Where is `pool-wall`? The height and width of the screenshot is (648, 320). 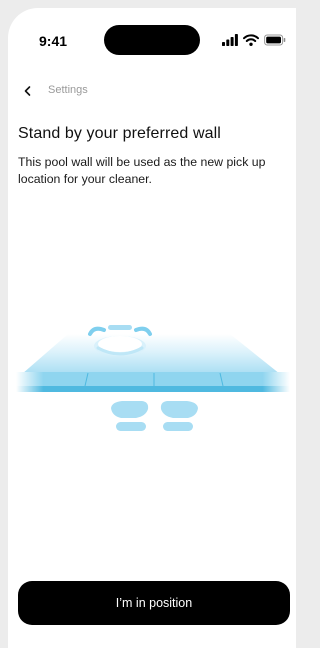
pool-wall is located at coordinates (153, 382).